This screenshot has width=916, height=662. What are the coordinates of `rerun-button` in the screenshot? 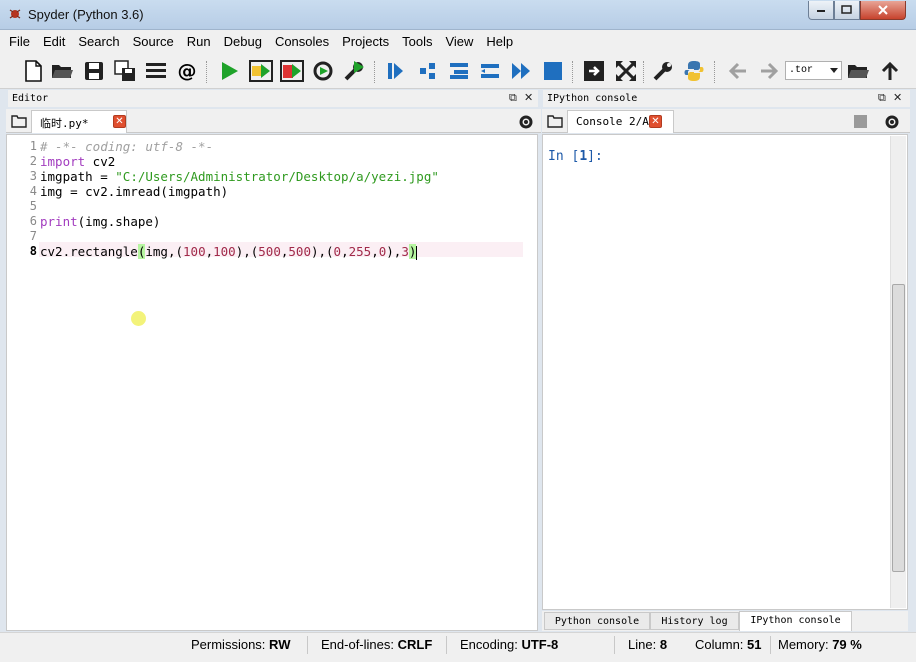 It's located at (323, 71).